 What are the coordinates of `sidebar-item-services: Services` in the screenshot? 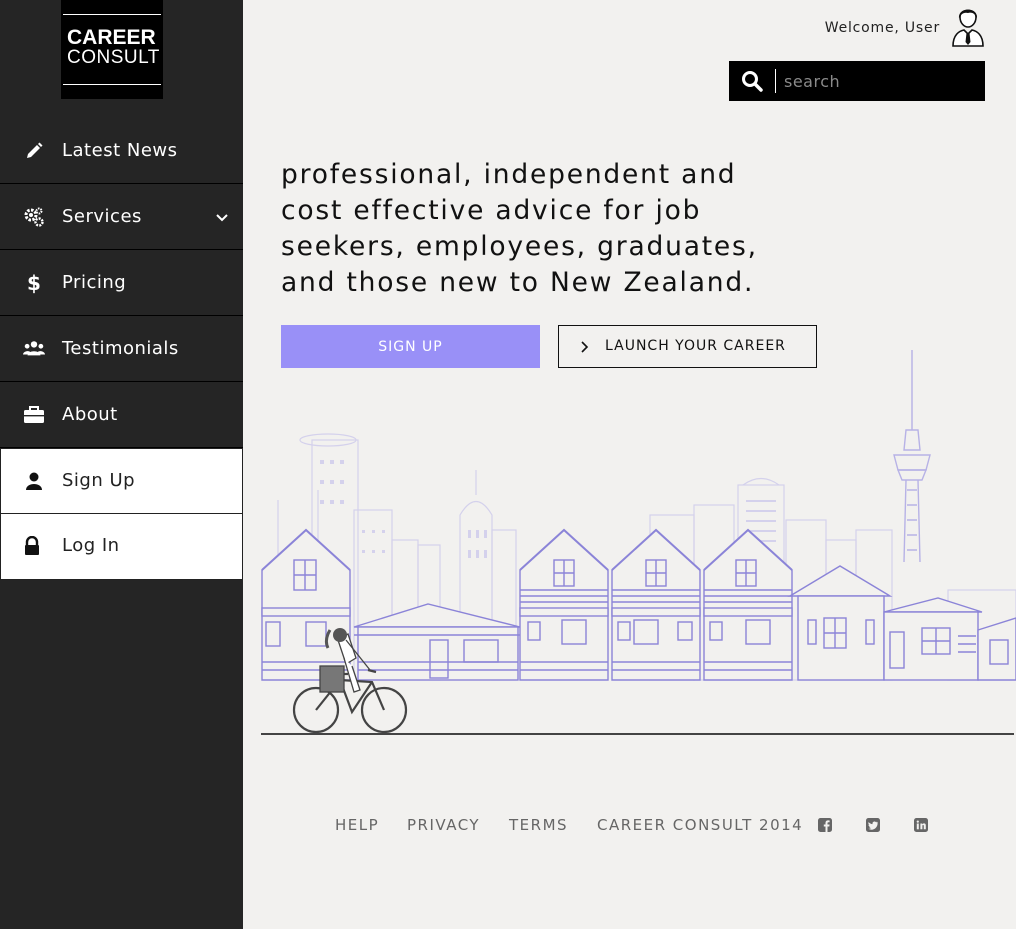 It's located at (121, 217).